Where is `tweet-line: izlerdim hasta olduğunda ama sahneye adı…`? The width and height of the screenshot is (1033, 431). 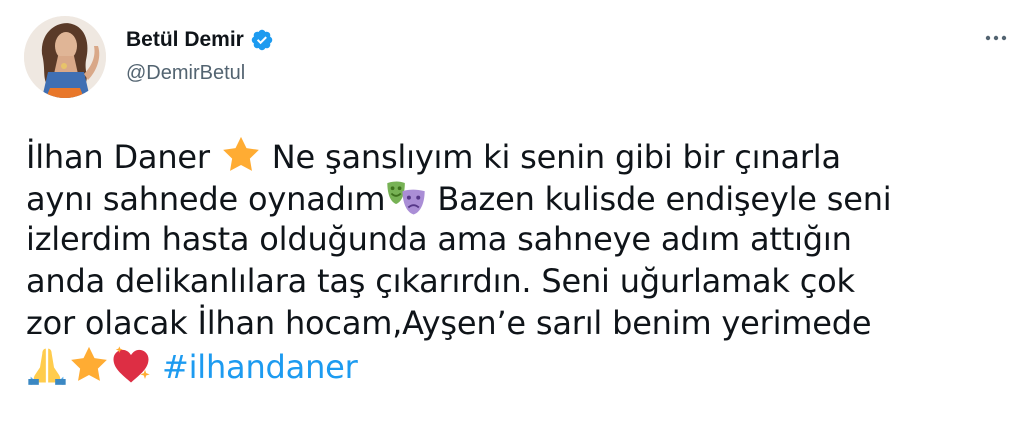 tweet-line: izlerdim hasta olduğunda ama sahneye adı… is located at coordinates (439, 239).